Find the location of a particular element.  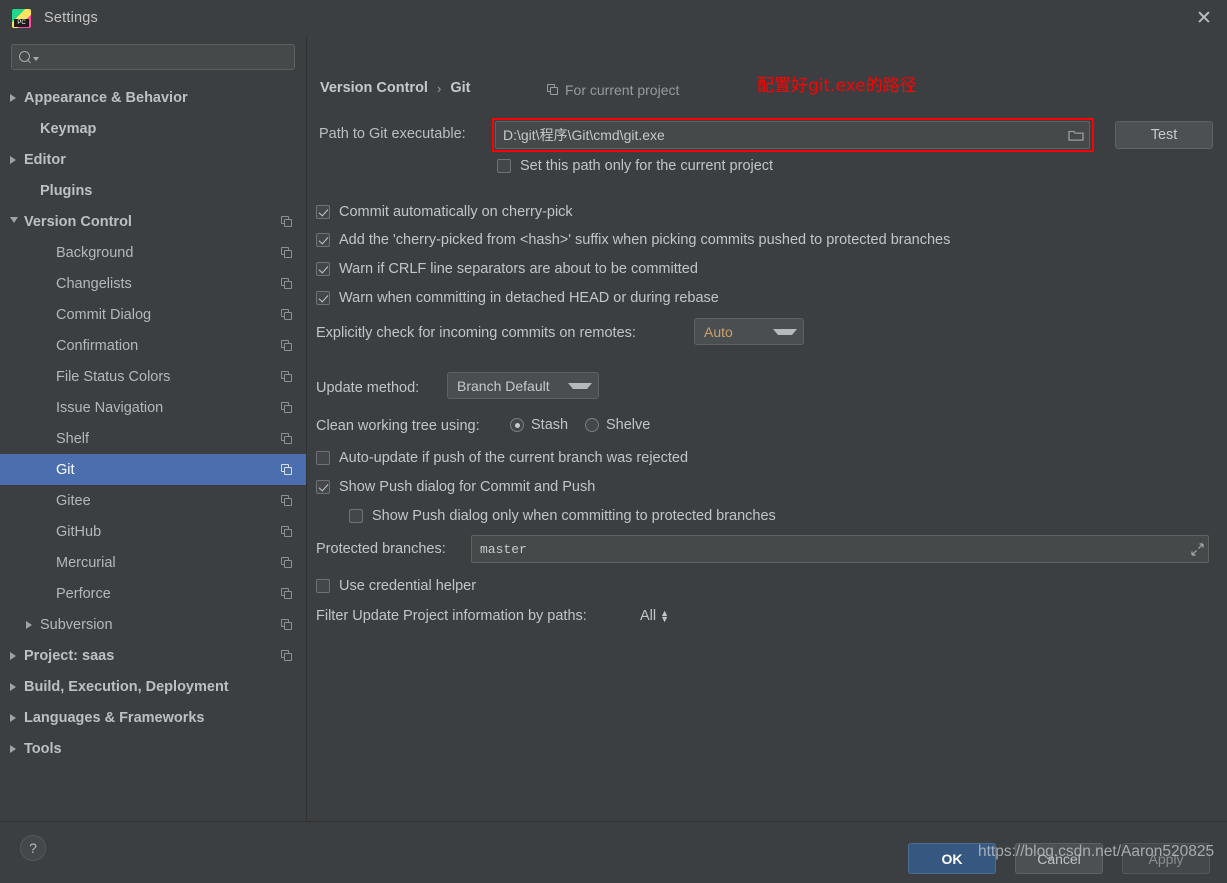

test-button: Test is located at coordinates (1164, 135).